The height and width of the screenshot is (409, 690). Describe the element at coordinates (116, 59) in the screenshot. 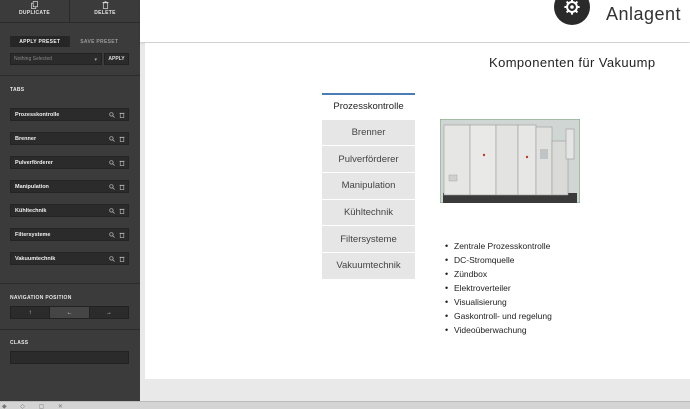

I see `apply-button: APPLY` at that location.